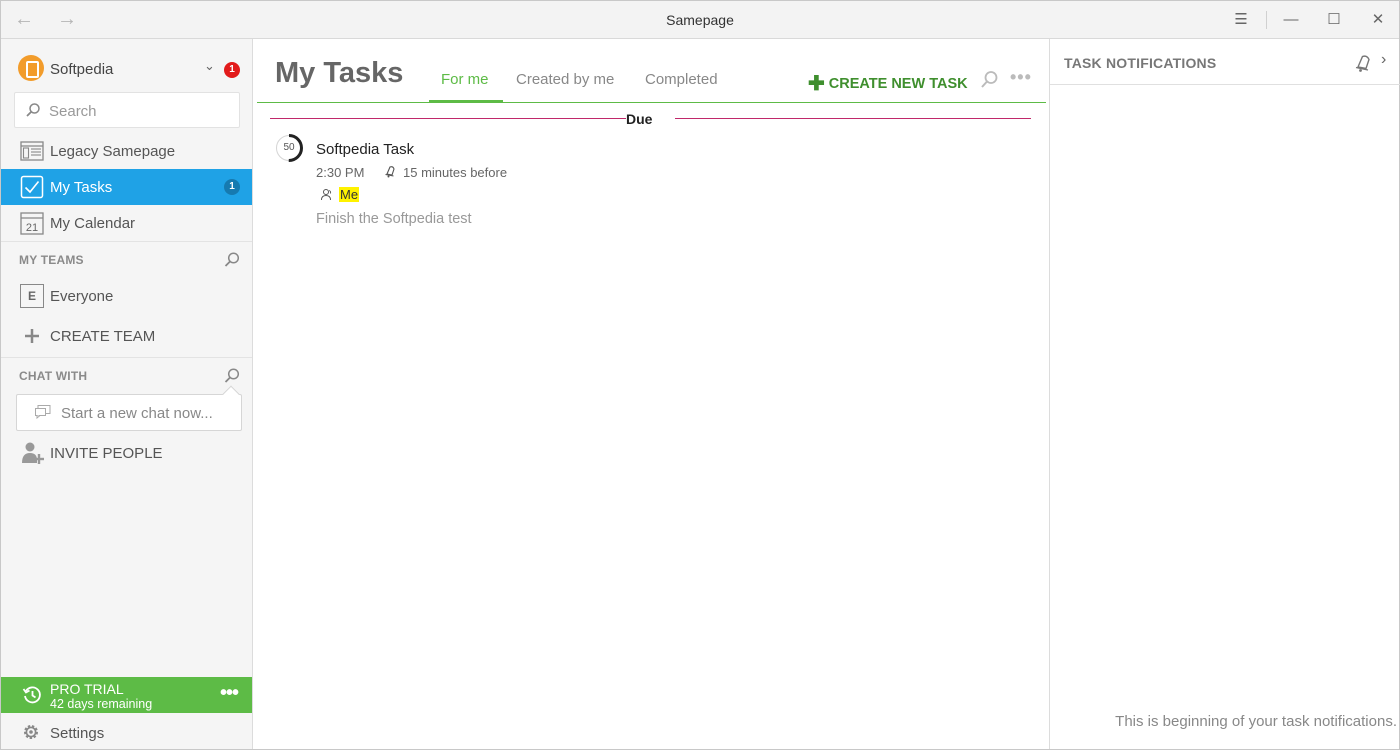 This screenshot has height=750, width=1400. I want to click on org-notification-badge: 1, so click(232, 70).